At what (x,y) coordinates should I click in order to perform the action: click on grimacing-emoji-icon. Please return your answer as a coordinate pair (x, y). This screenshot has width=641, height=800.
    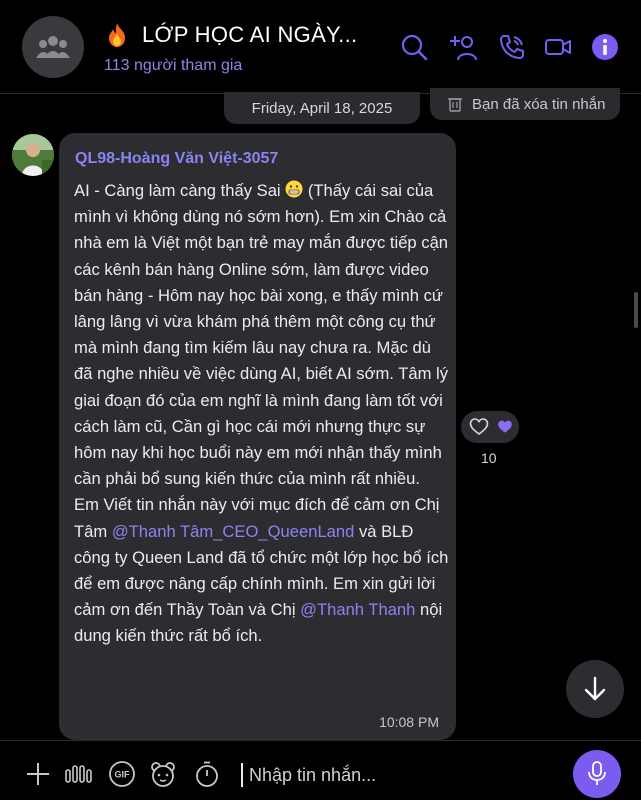
    Looking at the image, I should click on (294, 189).